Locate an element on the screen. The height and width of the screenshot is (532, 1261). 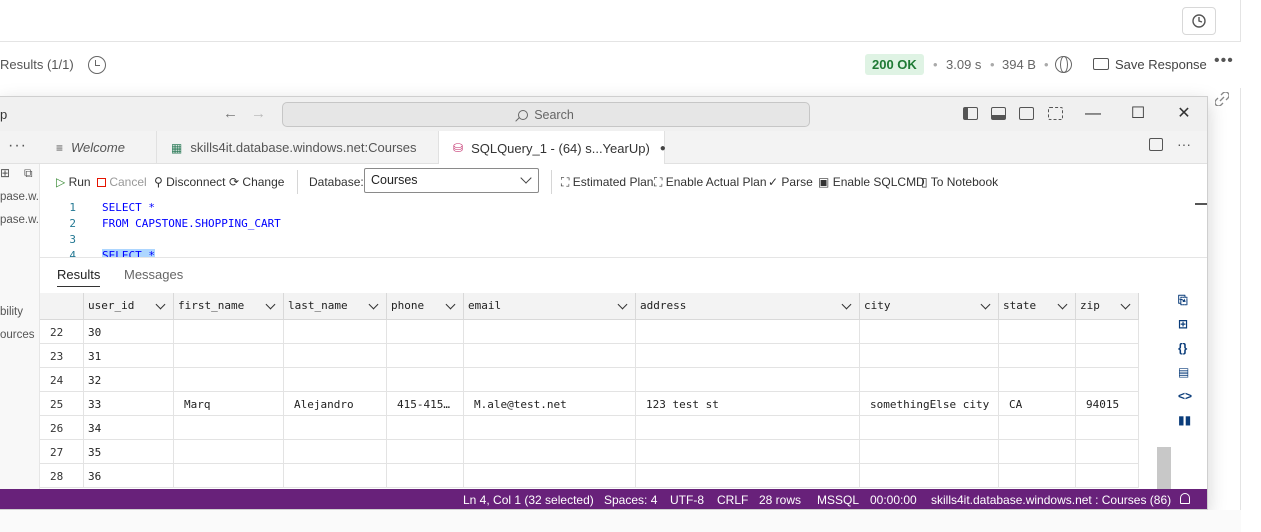
cell-user-id: 33 is located at coordinates (129, 404).